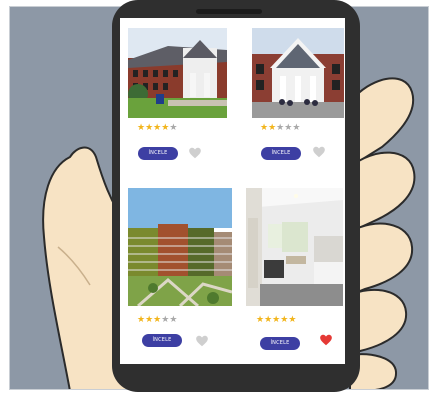  Describe the element at coordinates (294, 247) in the screenshot. I see `dorm-room-interior-photo` at that location.